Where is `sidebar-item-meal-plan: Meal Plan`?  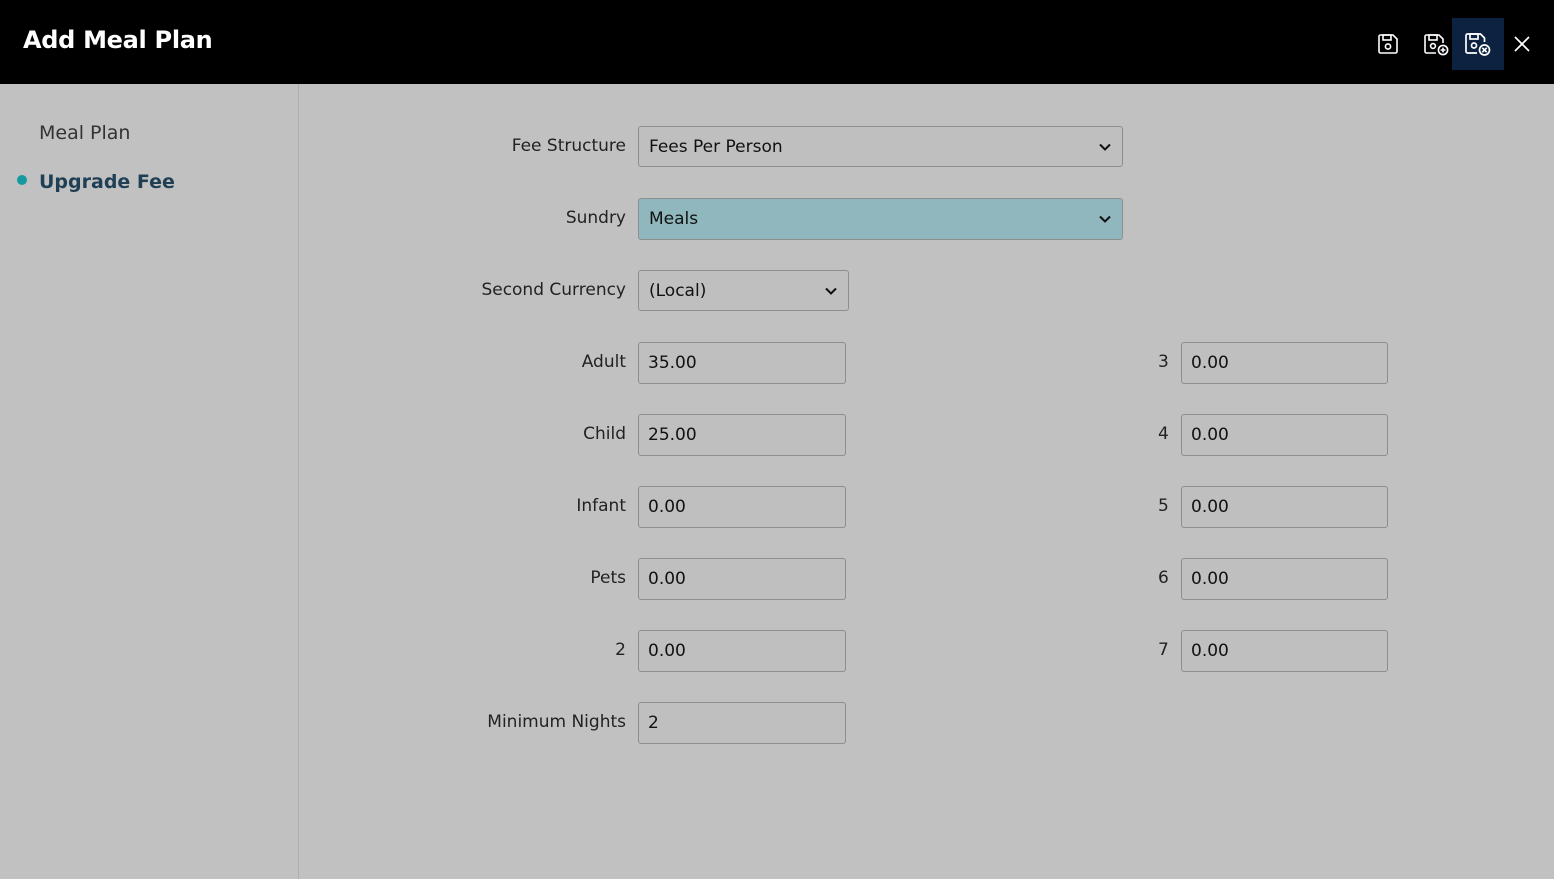
sidebar-item-meal-plan: Meal Plan is located at coordinates (84, 133).